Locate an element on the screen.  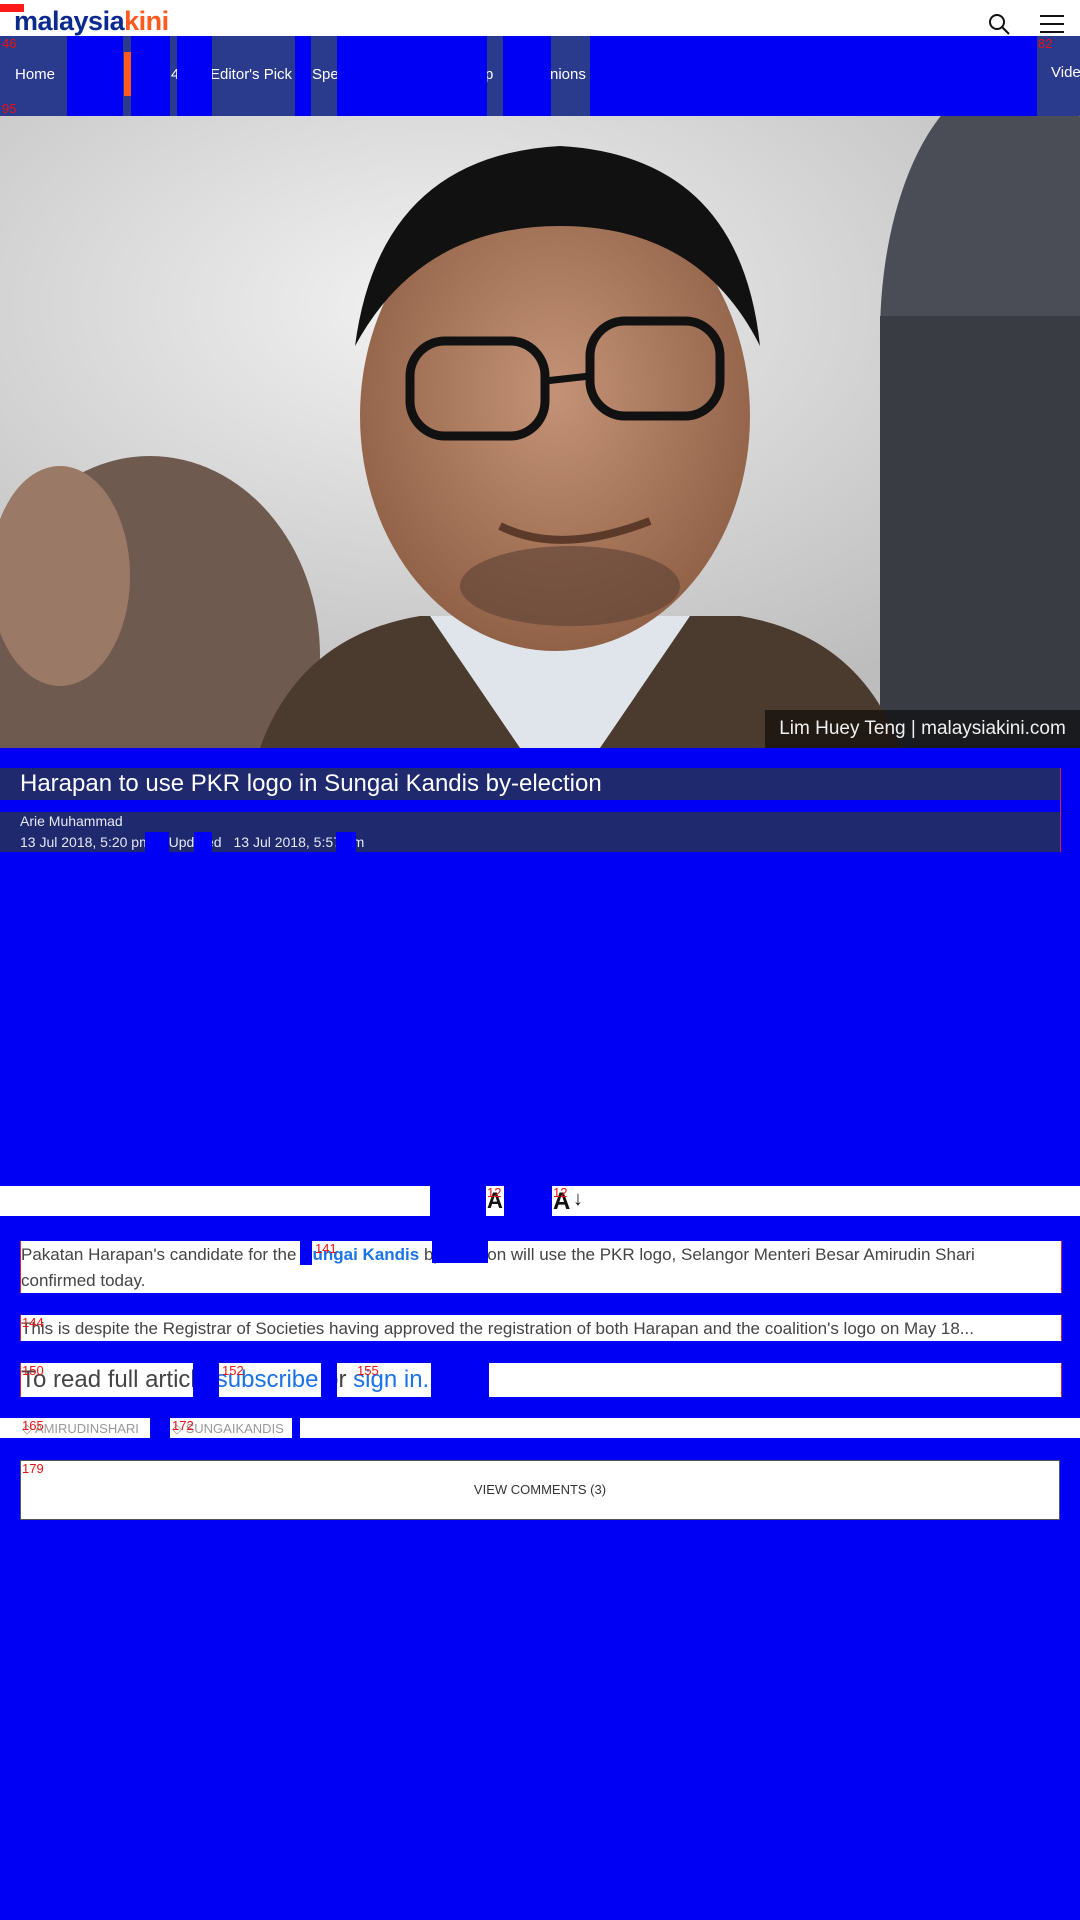
font-toolbar-left is located at coordinates (215, 1201).